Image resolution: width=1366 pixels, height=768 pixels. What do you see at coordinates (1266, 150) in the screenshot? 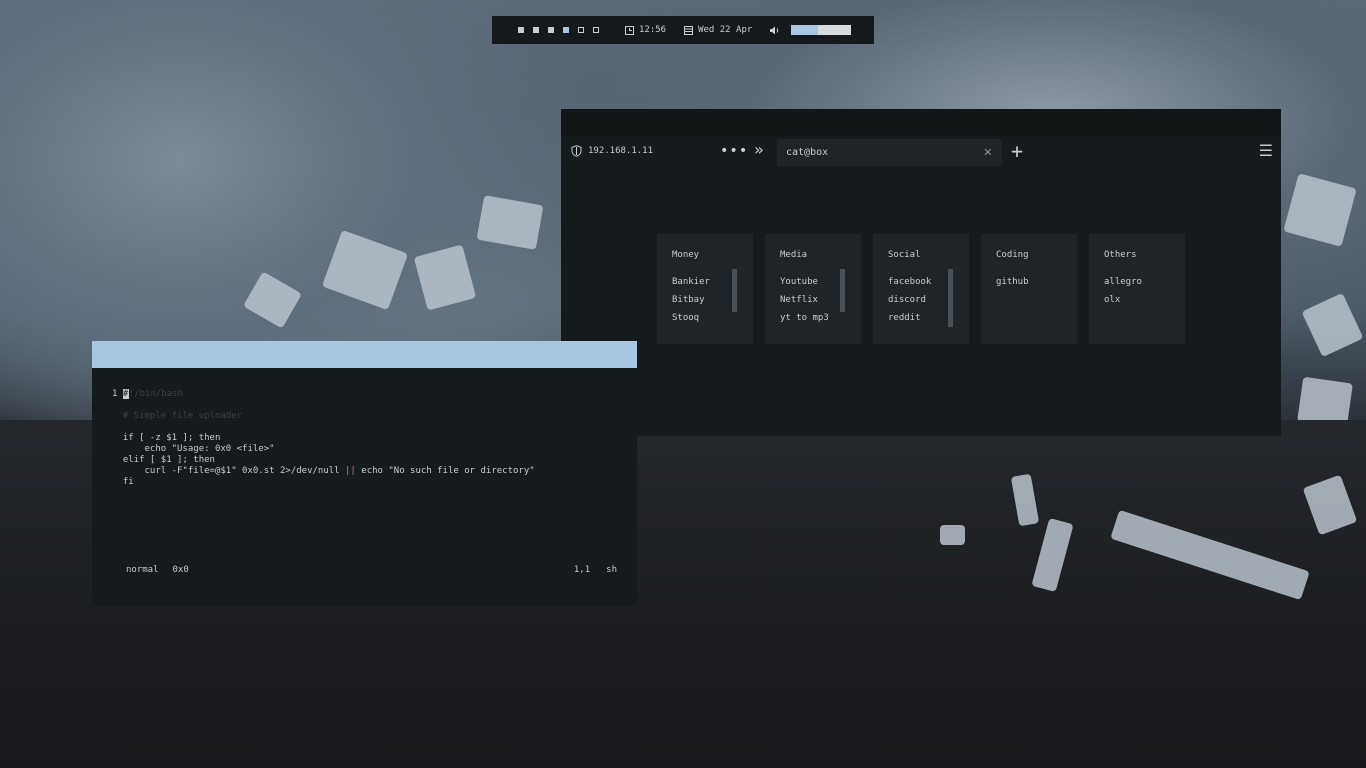
I see `hamburger-menu-icon: ☰` at bounding box center [1266, 150].